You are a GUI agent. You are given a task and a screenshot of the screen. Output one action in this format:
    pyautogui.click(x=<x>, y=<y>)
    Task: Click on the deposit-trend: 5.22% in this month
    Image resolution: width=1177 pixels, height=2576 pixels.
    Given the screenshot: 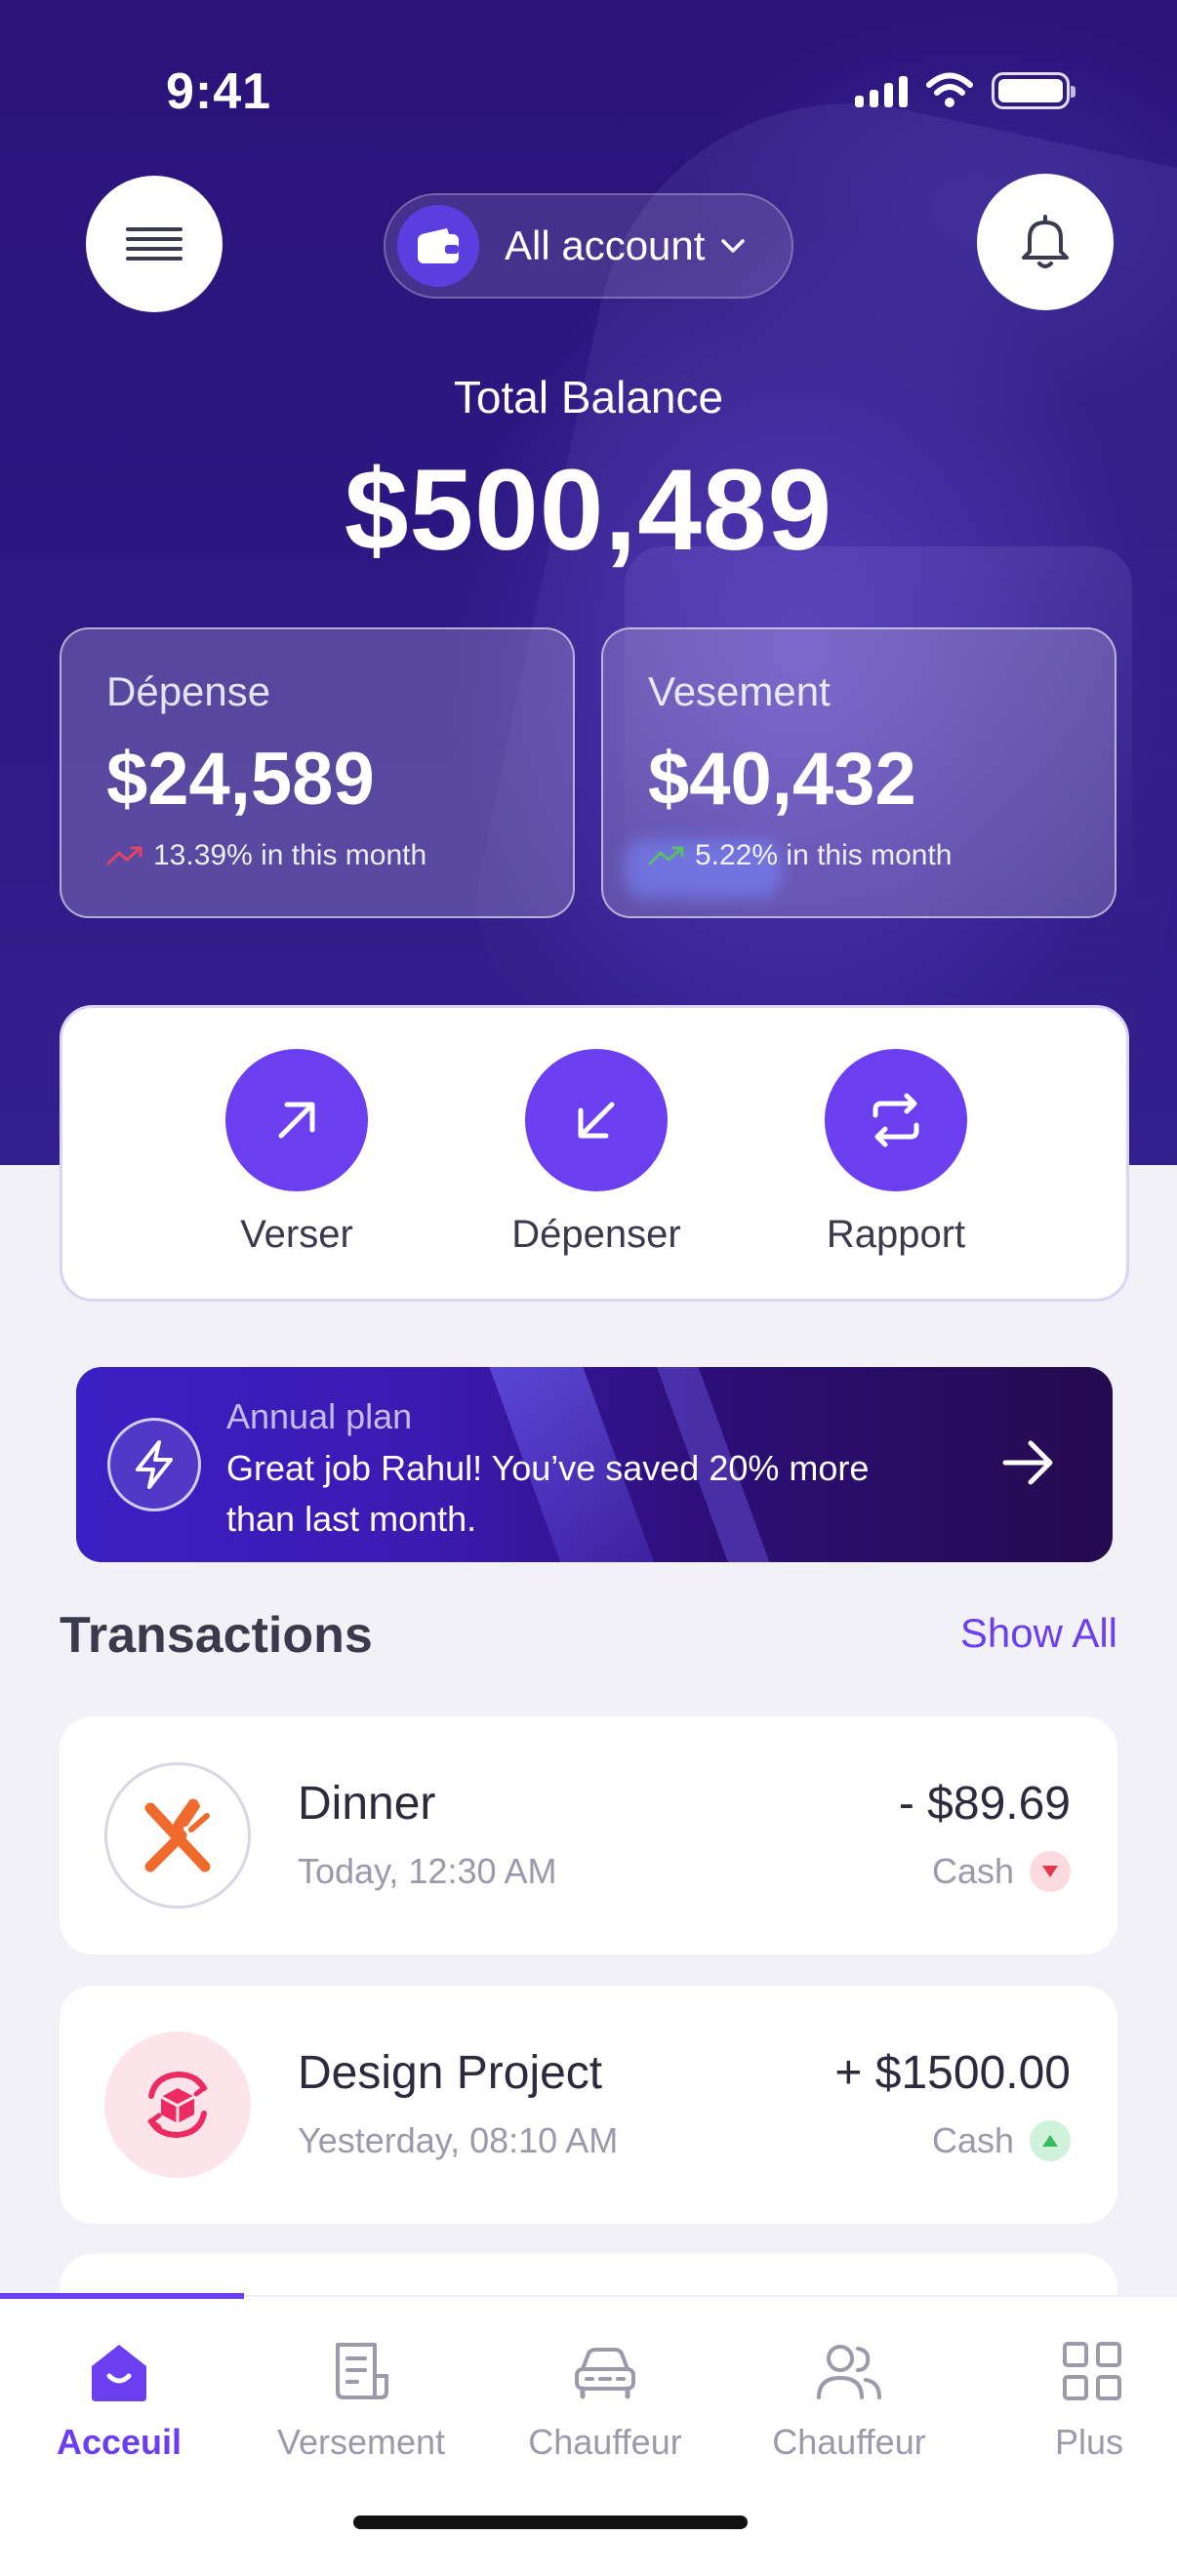 What is the action you would take?
    pyautogui.click(x=859, y=855)
    